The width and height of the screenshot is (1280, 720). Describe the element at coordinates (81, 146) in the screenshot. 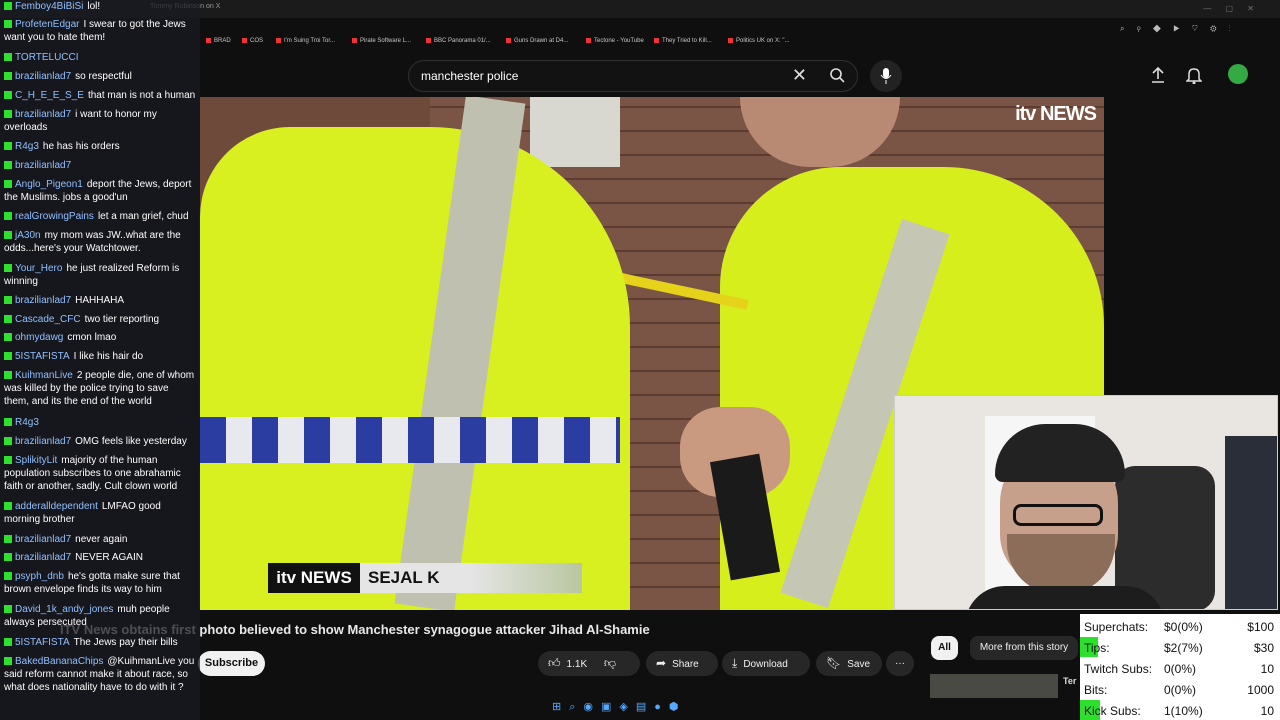

I see `chat-text: he has his orders` at that location.